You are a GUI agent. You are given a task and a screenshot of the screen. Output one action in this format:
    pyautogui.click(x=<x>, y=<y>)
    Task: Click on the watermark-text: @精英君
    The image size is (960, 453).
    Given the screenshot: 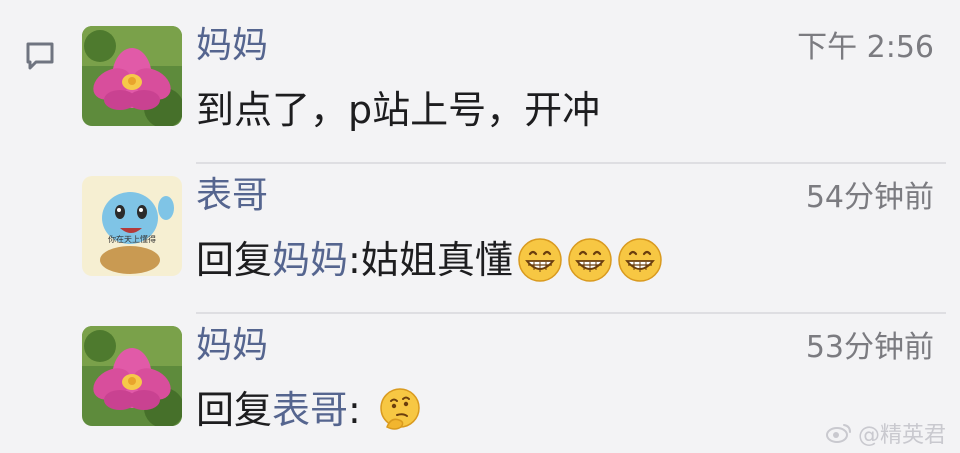 What is the action you would take?
    pyautogui.click(x=901, y=435)
    